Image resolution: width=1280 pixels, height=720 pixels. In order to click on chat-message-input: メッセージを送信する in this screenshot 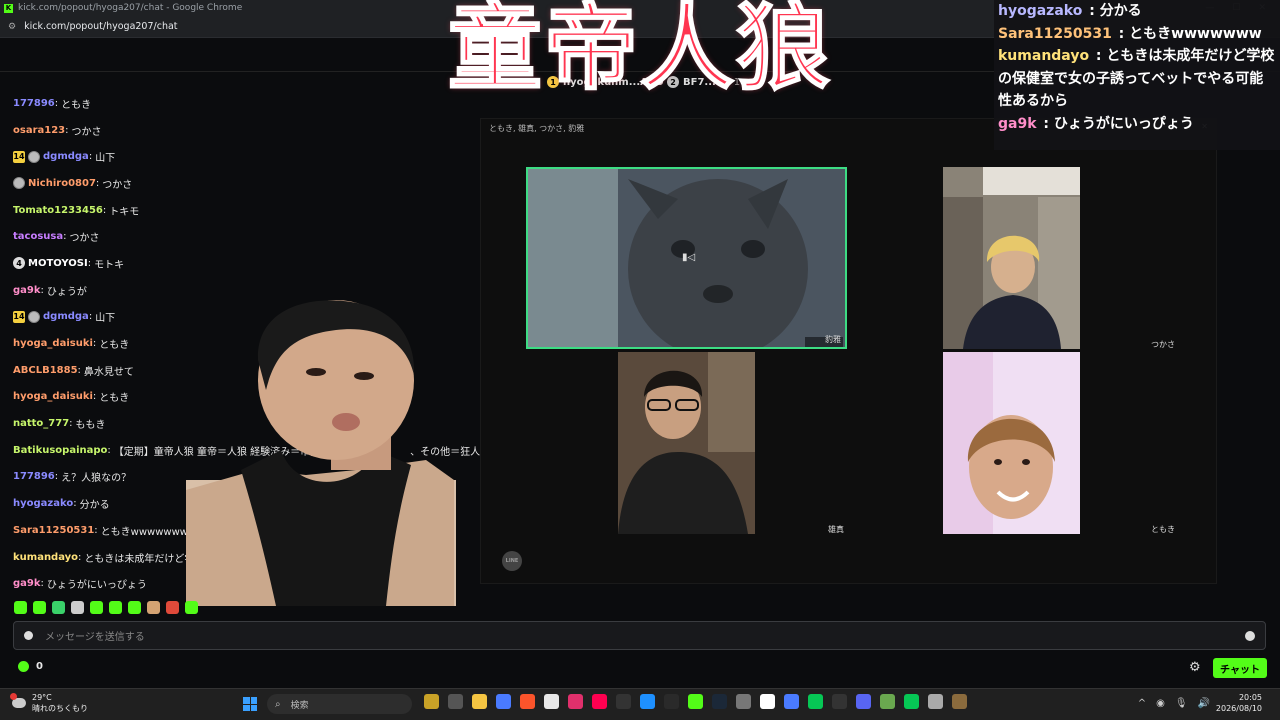, I will do `click(639, 635)`.